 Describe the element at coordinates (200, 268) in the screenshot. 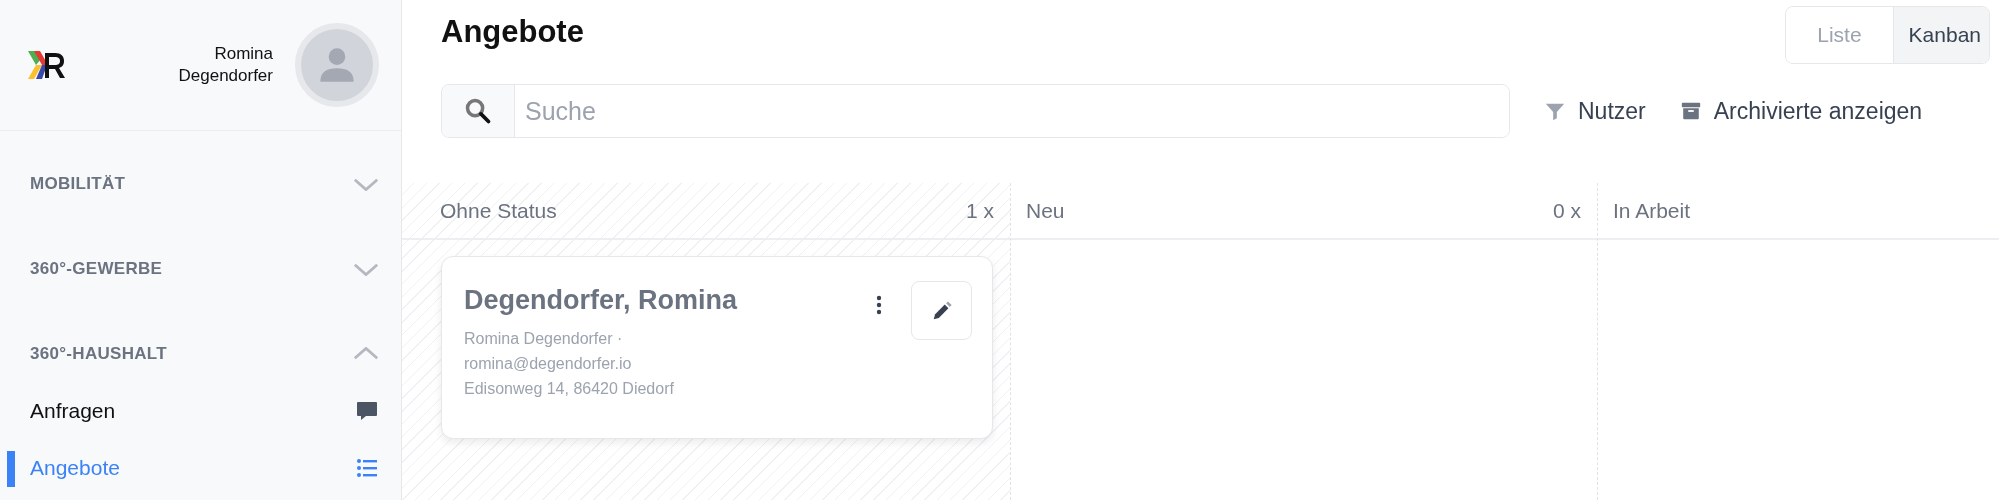

I see `section-header: 360°-GEWERBE` at that location.